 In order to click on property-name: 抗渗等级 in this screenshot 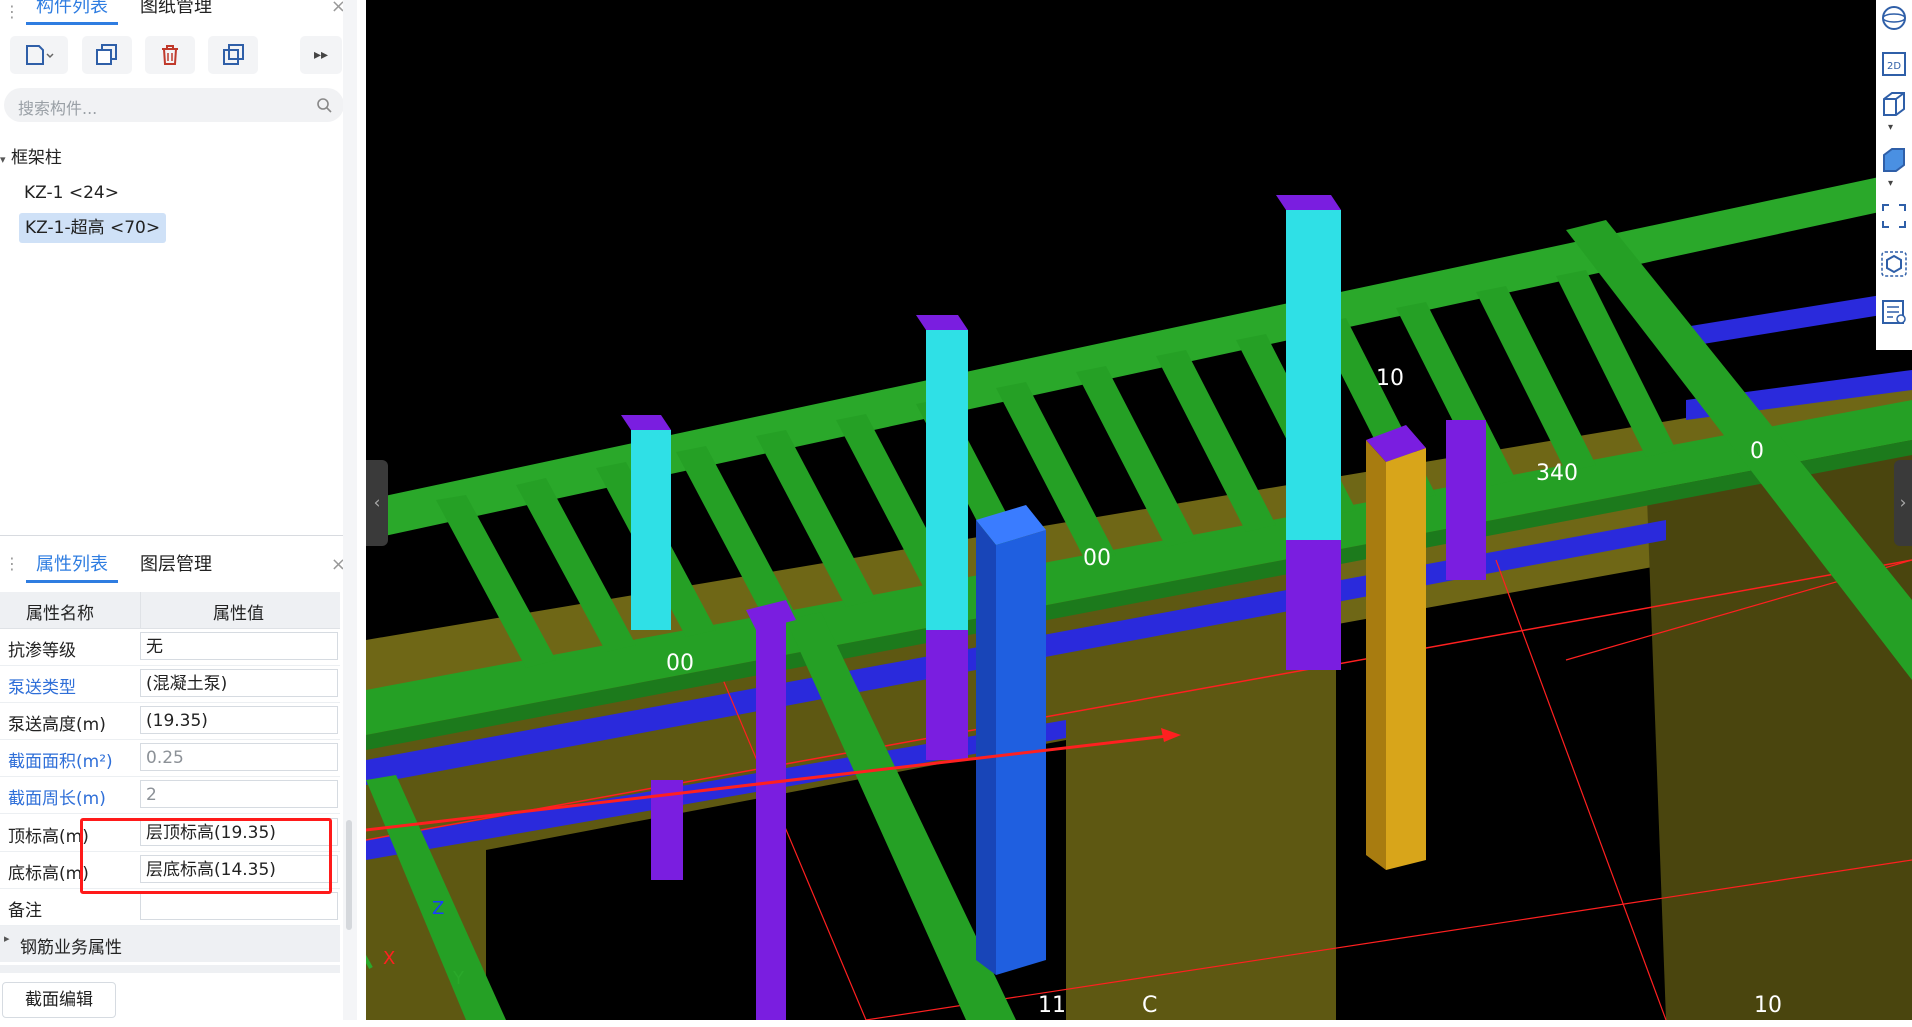, I will do `click(42, 651)`.